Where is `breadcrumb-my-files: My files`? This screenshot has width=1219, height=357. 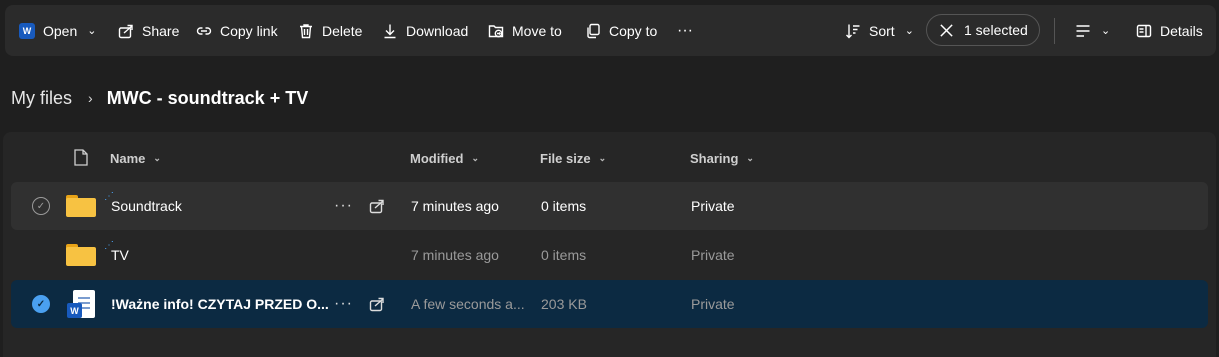 breadcrumb-my-files: My files is located at coordinates (41, 98).